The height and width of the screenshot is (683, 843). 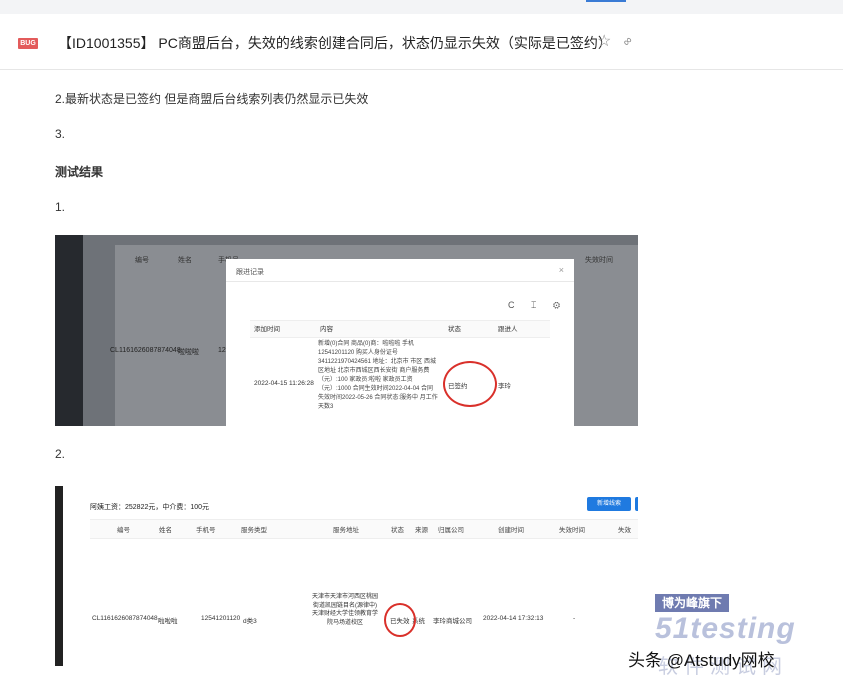 I want to click on result-item-2: 2., so click(x=60, y=454).